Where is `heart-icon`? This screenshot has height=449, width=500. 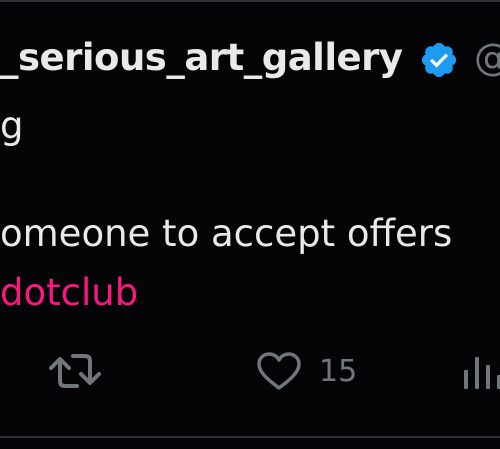
heart-icon is located at coordinates (279, 371).